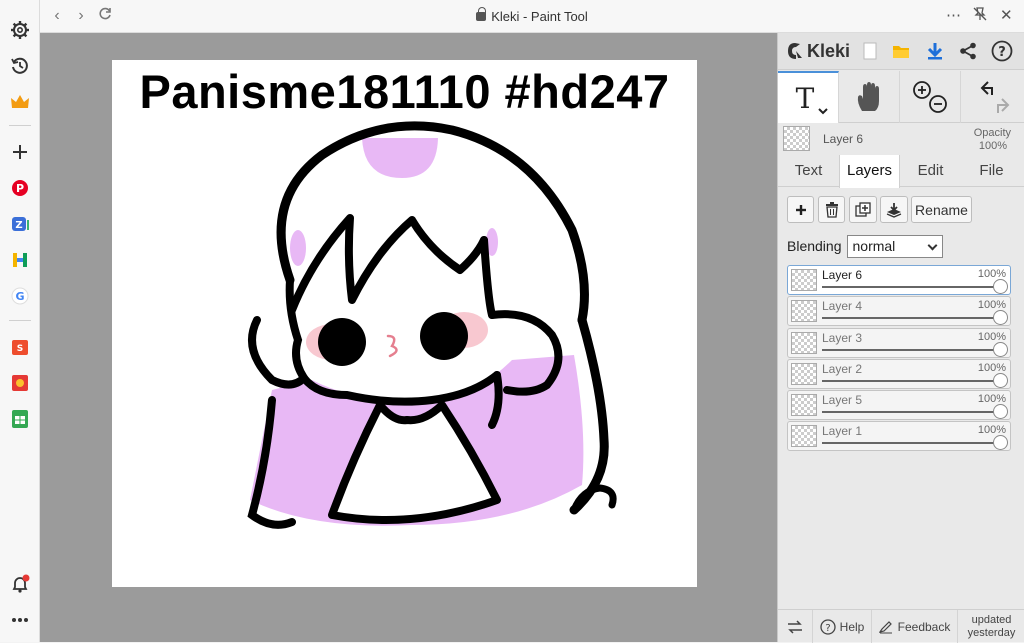  I want to click on svg-text: P, so click(20, 188).